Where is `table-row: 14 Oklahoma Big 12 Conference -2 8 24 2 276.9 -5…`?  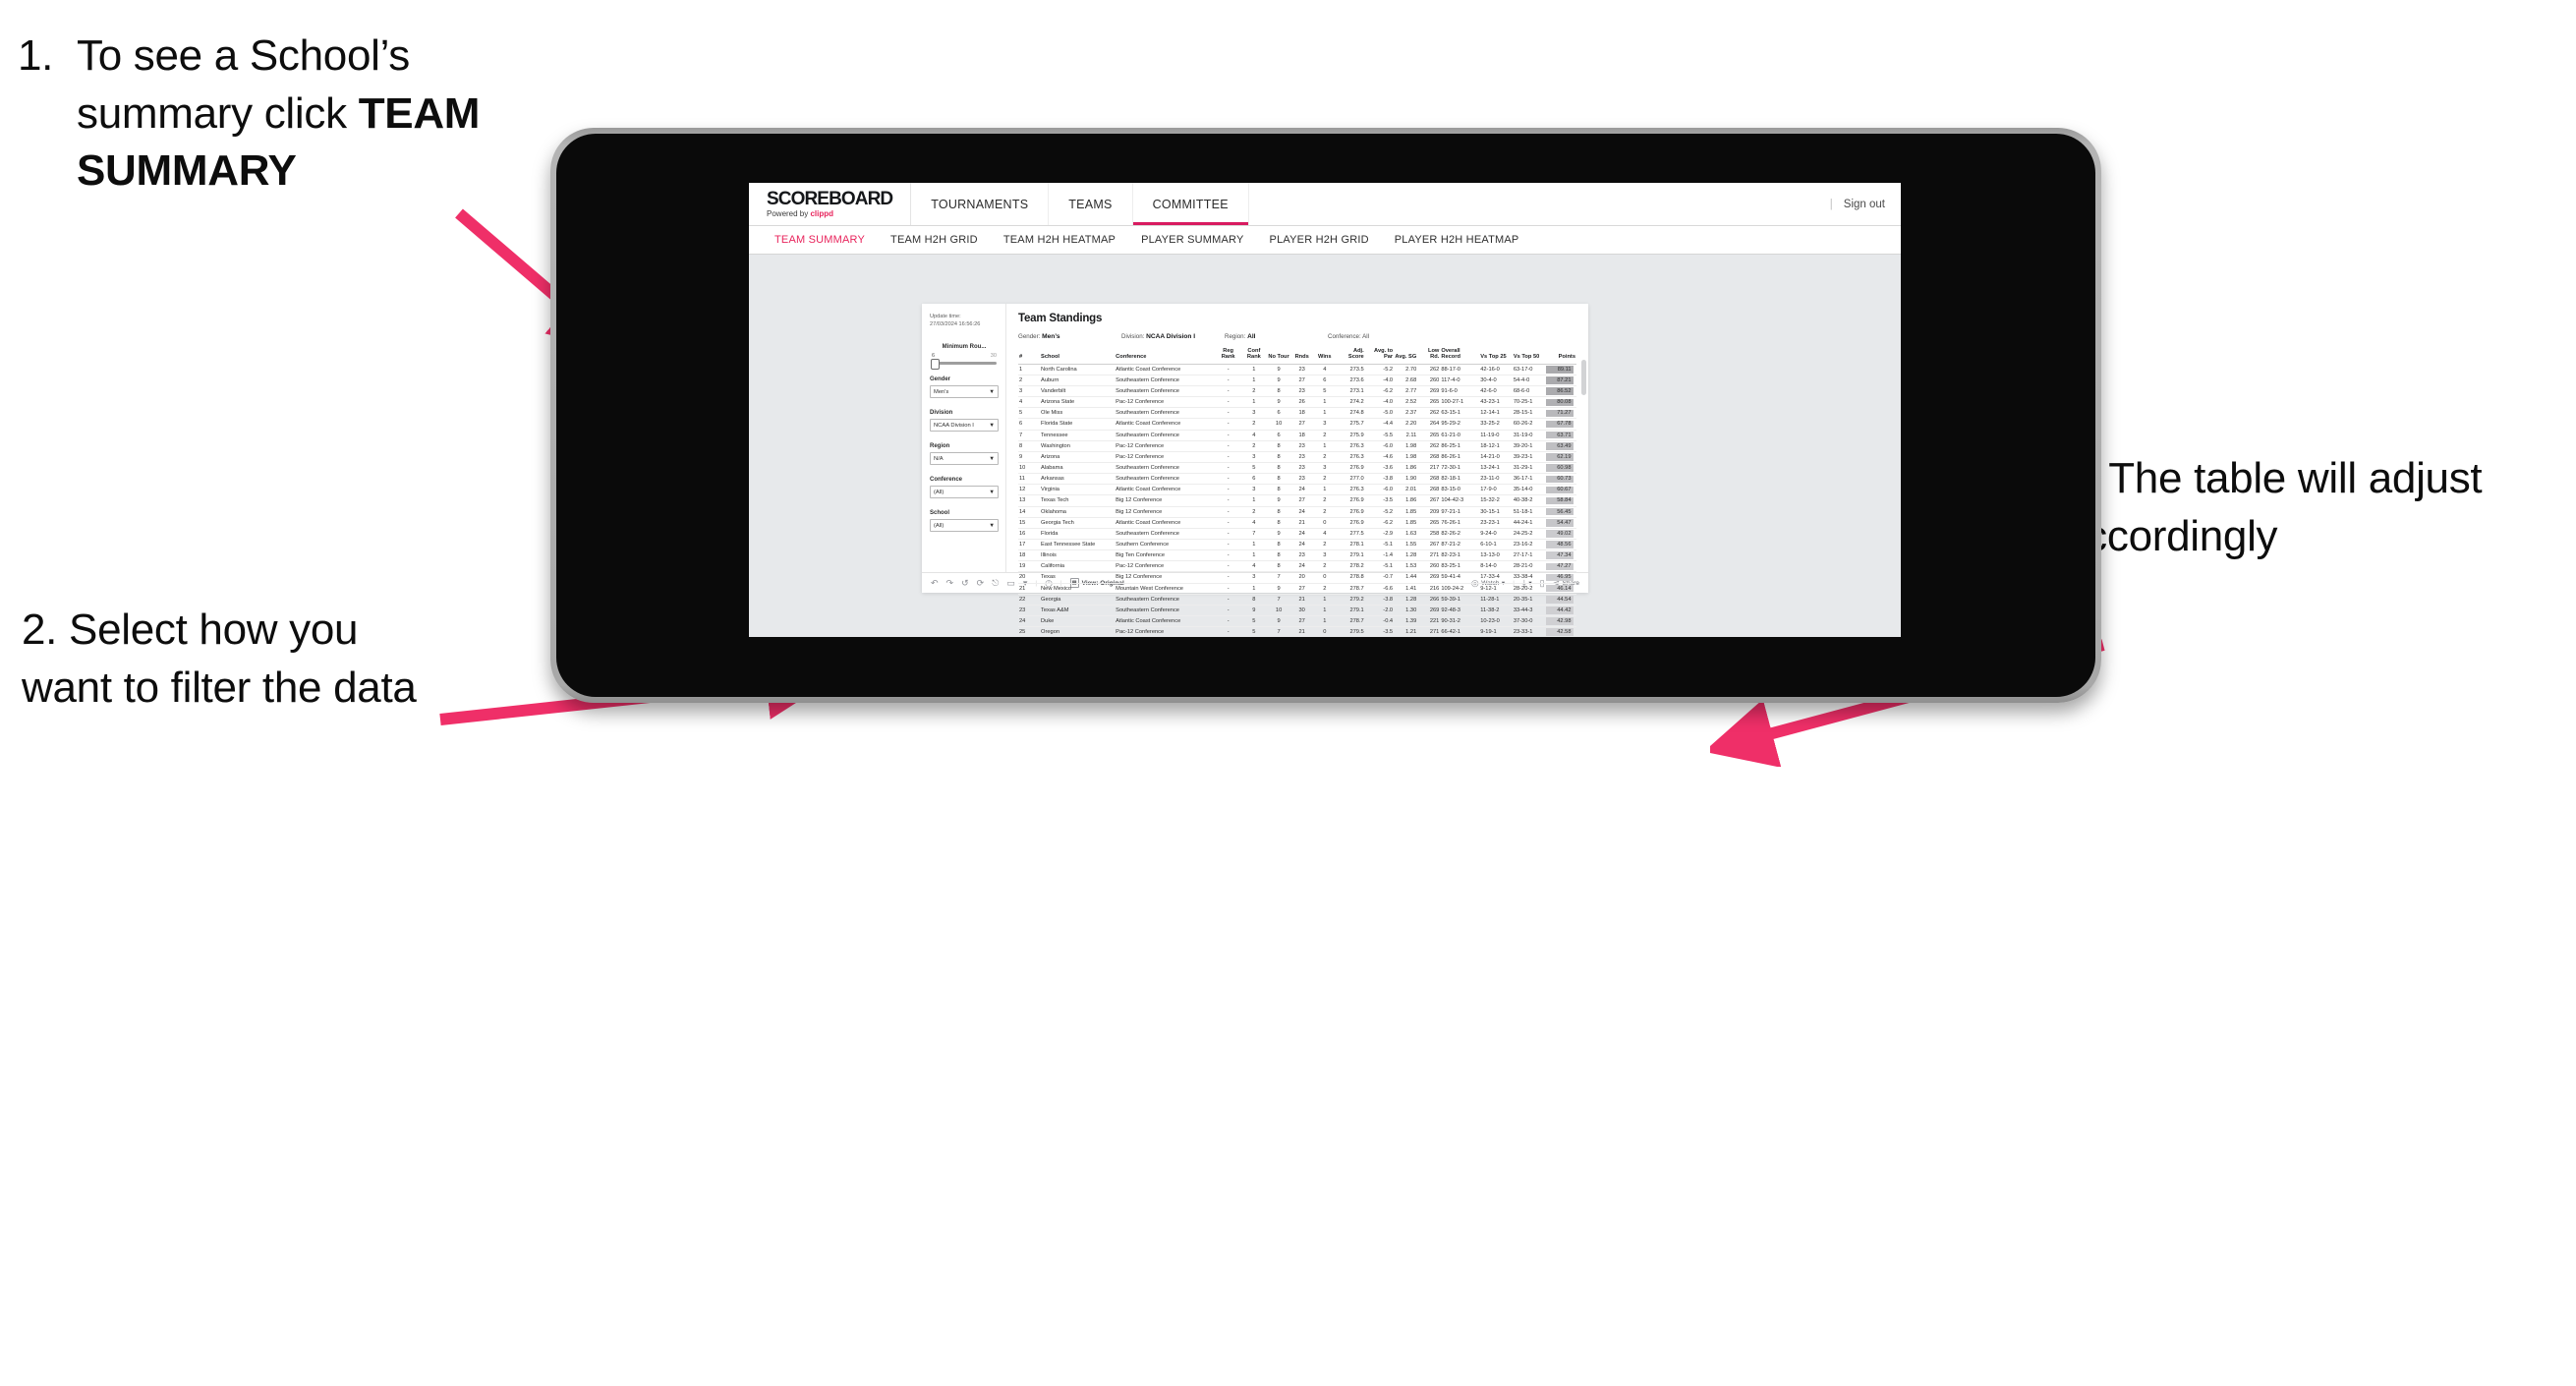
table-row: 14 Oklahoma Big 12 Conference -2 8 24 2 276.9 -5… is located at coordinates (1297, 512).